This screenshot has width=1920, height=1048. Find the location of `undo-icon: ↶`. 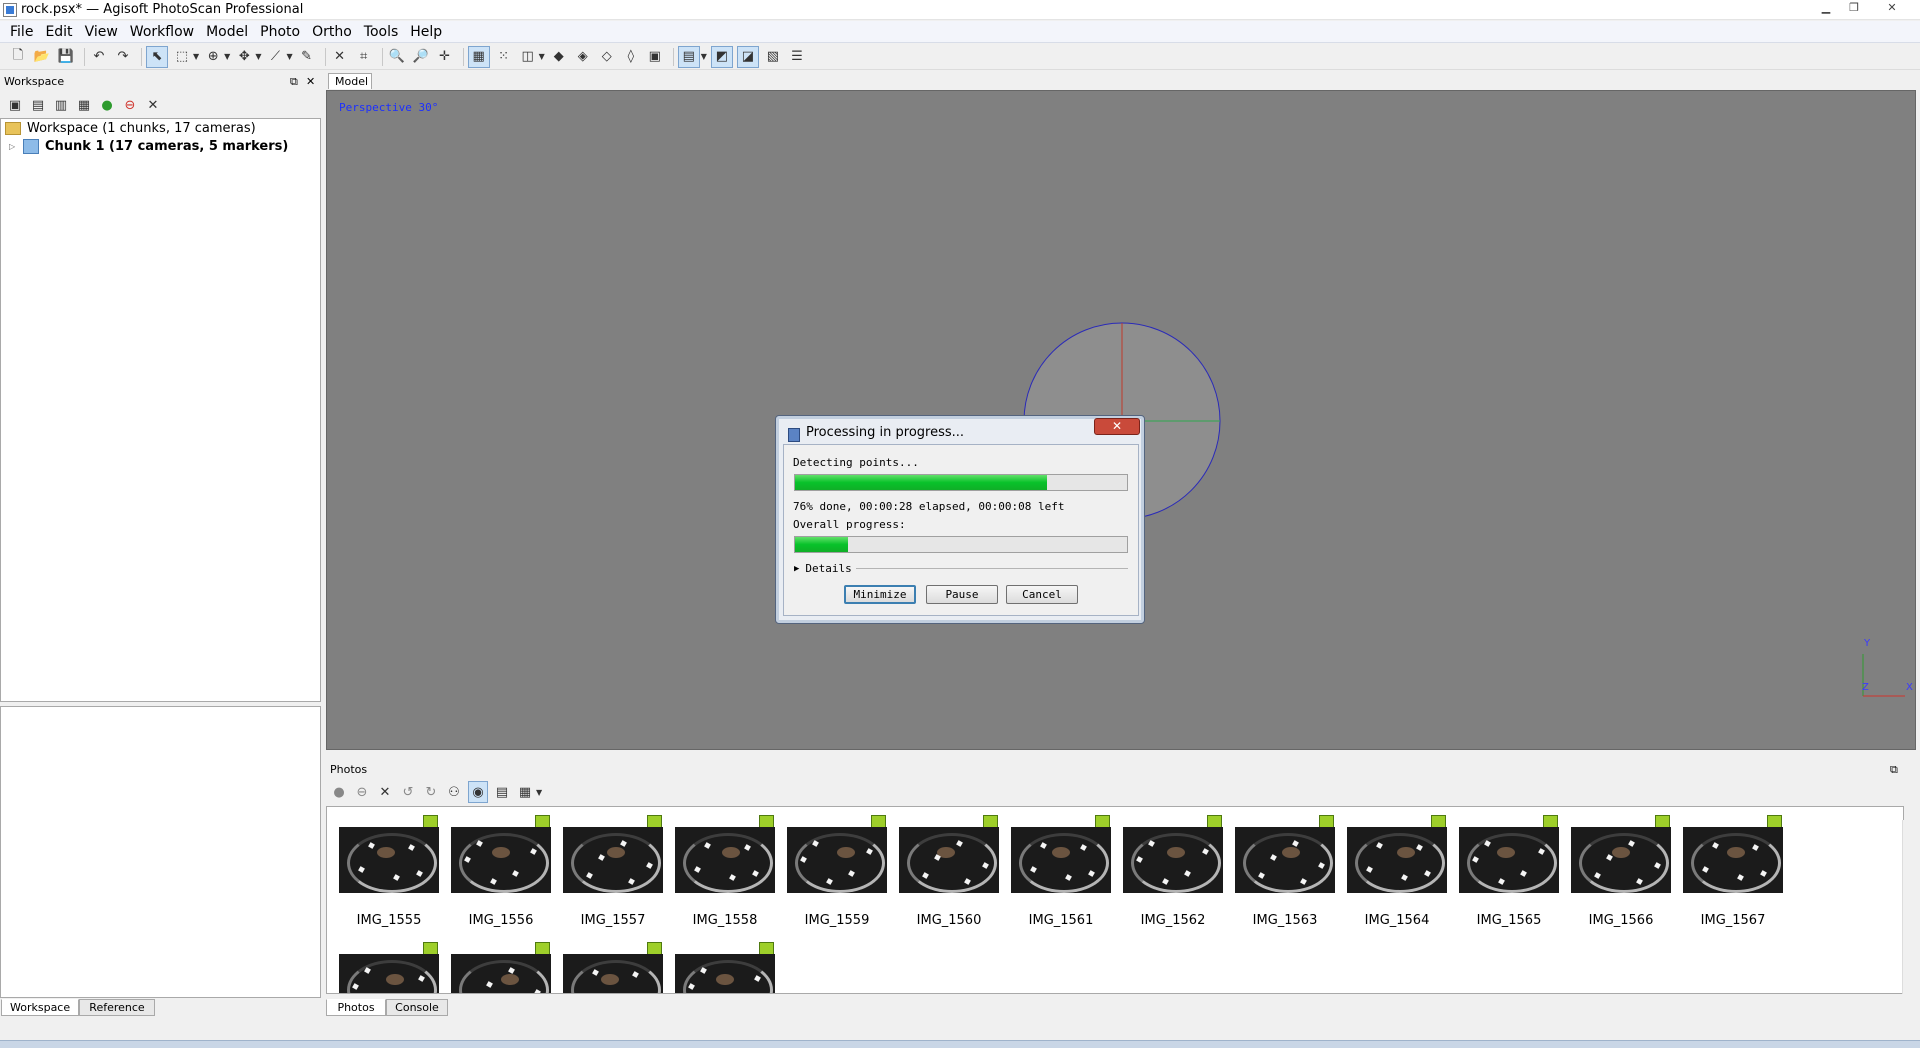

undo-icon: ↶ is located at coordinates (99, 57).